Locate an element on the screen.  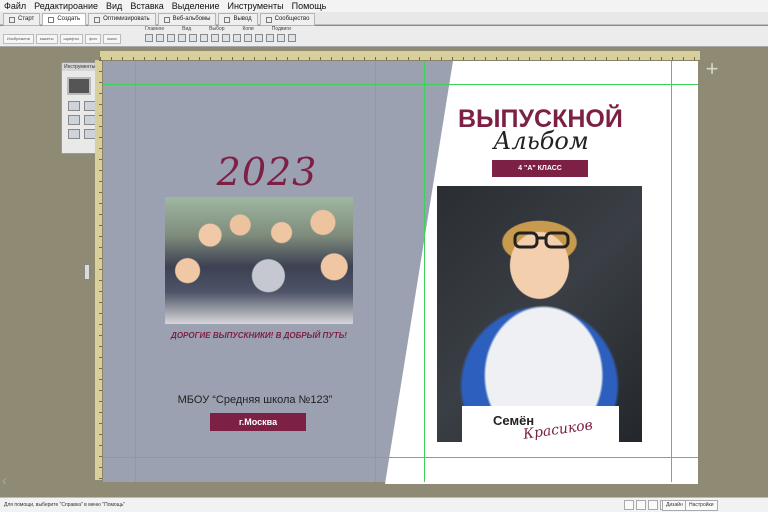
group-label-view: Вид is located at coordinates (187, 29).